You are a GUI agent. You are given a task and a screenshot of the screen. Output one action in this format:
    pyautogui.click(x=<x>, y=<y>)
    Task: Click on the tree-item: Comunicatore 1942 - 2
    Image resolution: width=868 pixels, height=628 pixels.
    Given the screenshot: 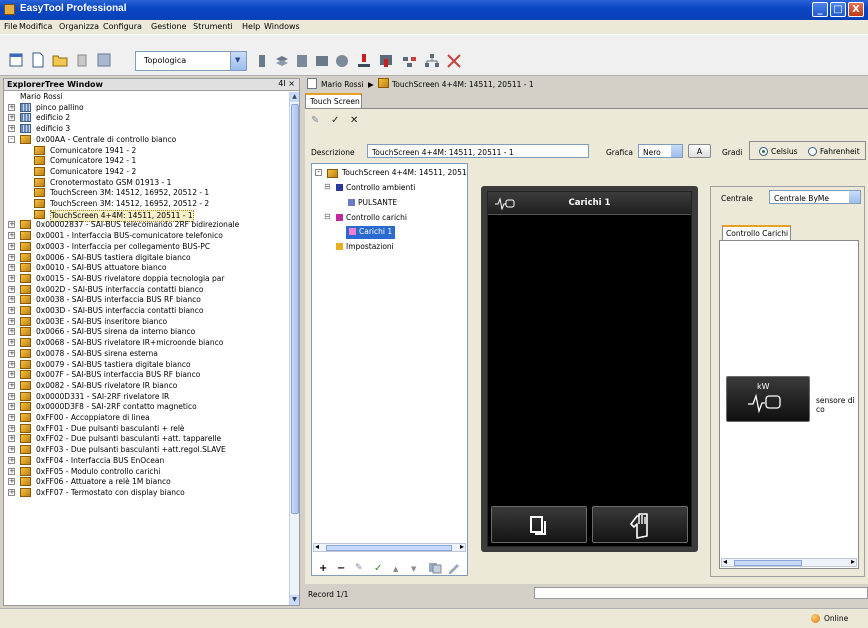 What is the action you would take?
    pyautogui.click(x=146, y=172)
    